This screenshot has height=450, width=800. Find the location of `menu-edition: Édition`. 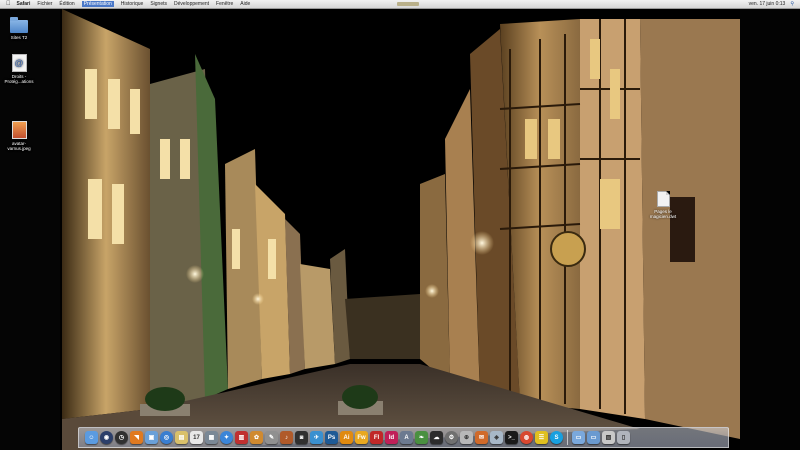

menu-edition: Édition is located at coordinates (66, 4).